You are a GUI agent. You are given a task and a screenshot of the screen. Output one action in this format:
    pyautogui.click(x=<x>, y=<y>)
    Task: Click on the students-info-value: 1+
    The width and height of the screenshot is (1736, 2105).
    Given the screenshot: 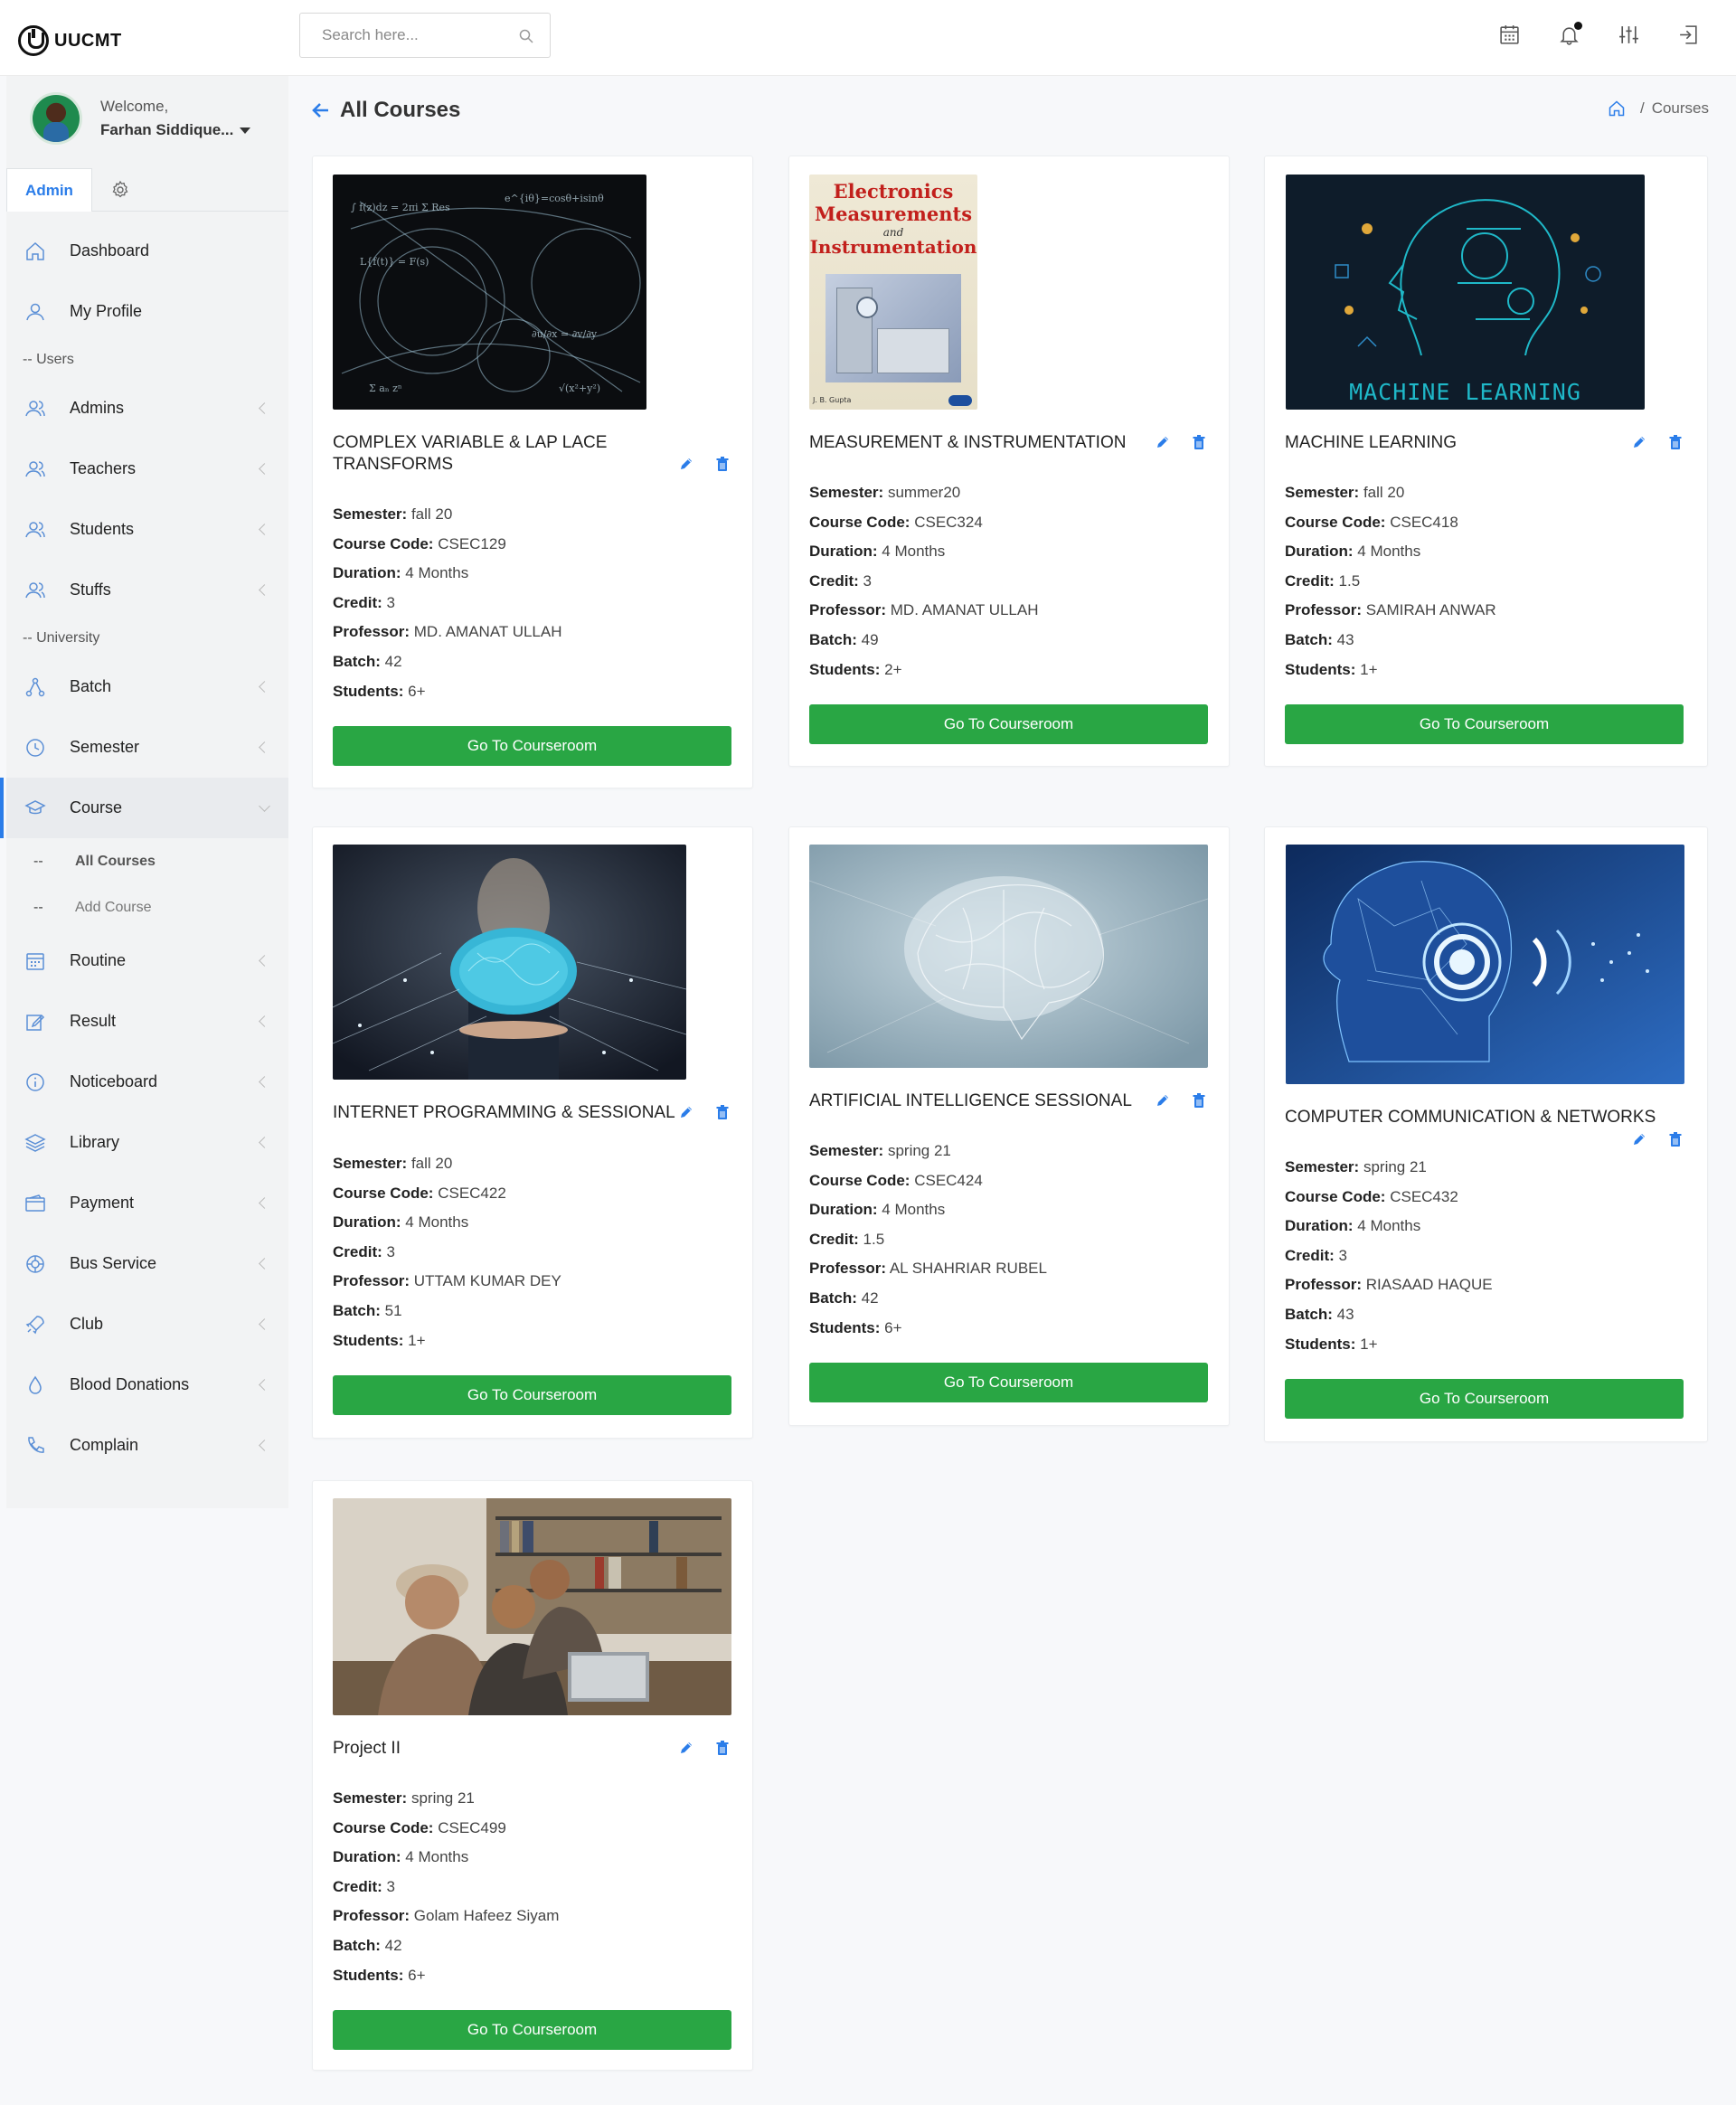 What is the action you would take?
    pyautogui.click(x=417, y=1340)
    